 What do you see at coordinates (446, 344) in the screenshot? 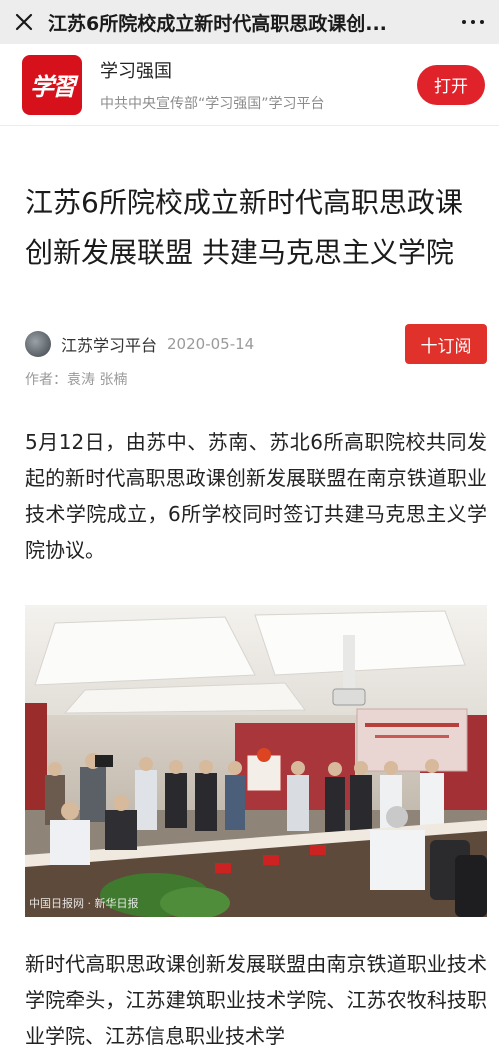
I see `subscribe-button: 十订阅` at bounding box center [446, 344].